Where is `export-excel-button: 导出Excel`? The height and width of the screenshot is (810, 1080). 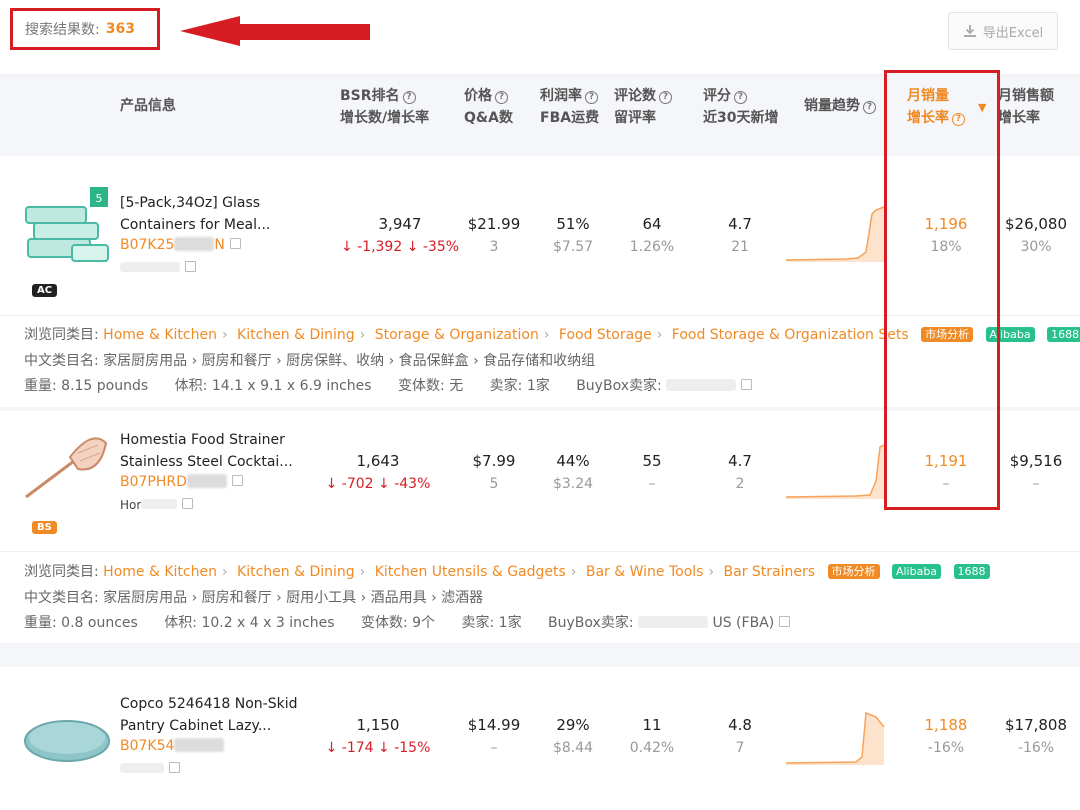
export-excel-button: 导出Excel is located at coordinates (1003, 31).